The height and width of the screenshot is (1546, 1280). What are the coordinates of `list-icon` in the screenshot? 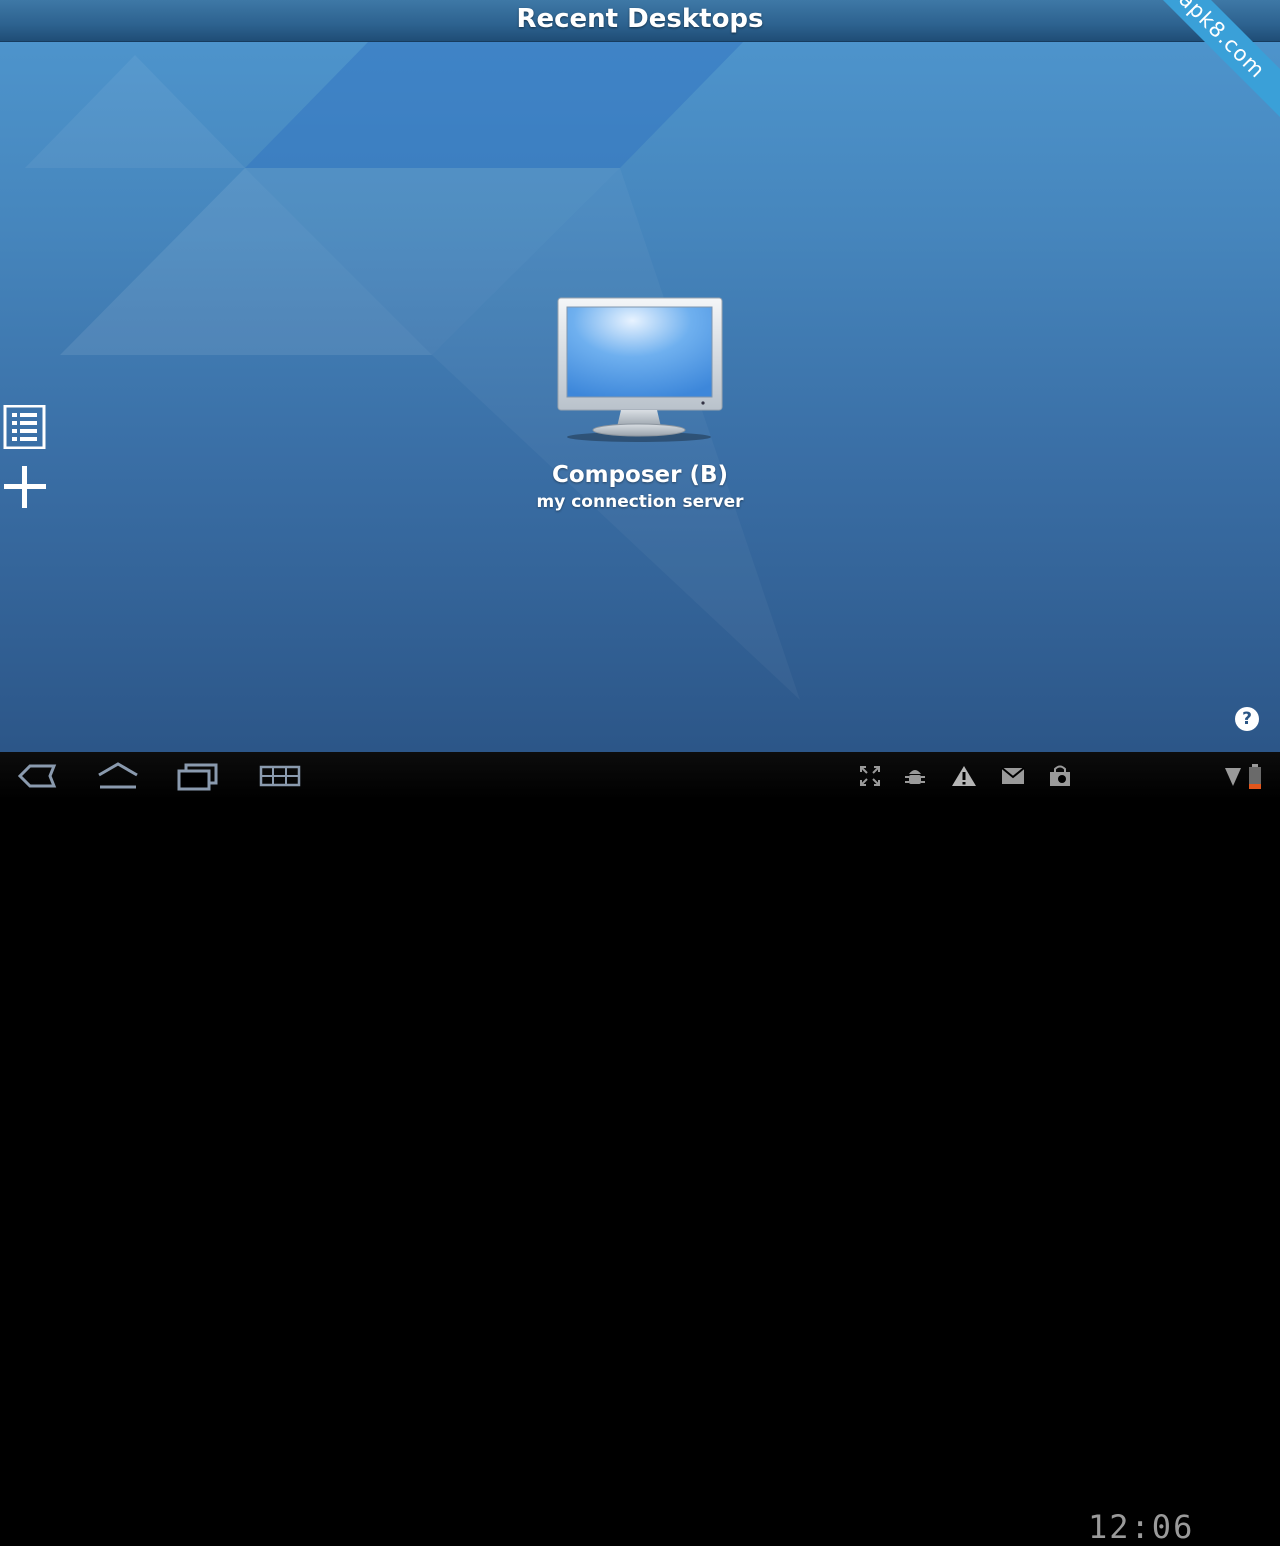 It's located at (24, 427).